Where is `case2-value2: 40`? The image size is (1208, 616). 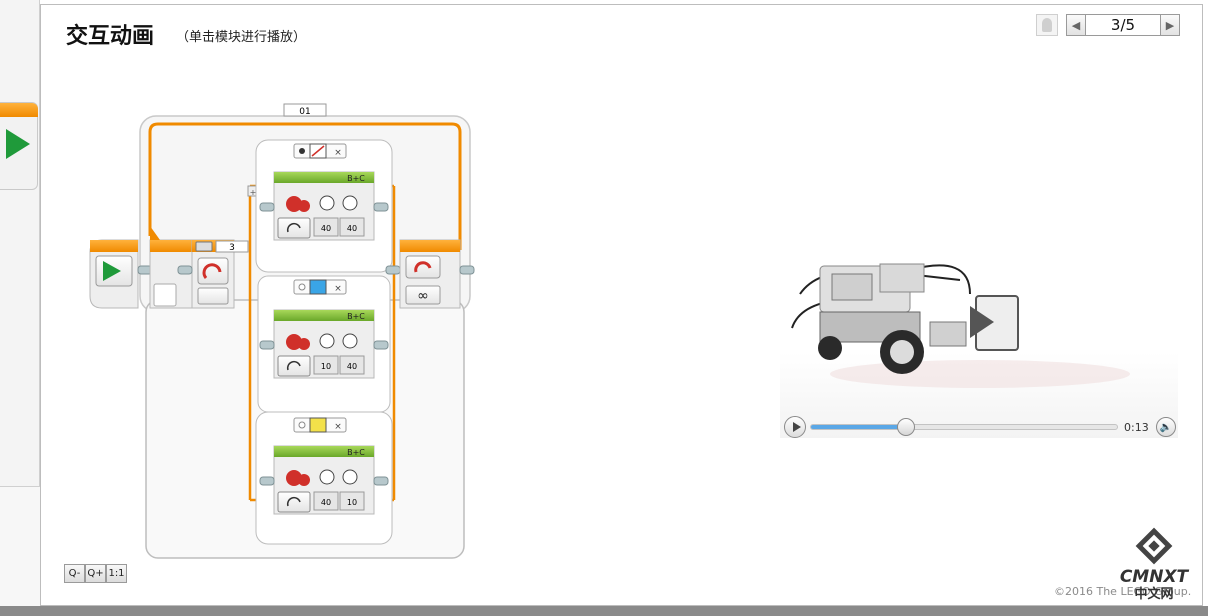 case2-value2: 40 is located at coordinates (352, 366).